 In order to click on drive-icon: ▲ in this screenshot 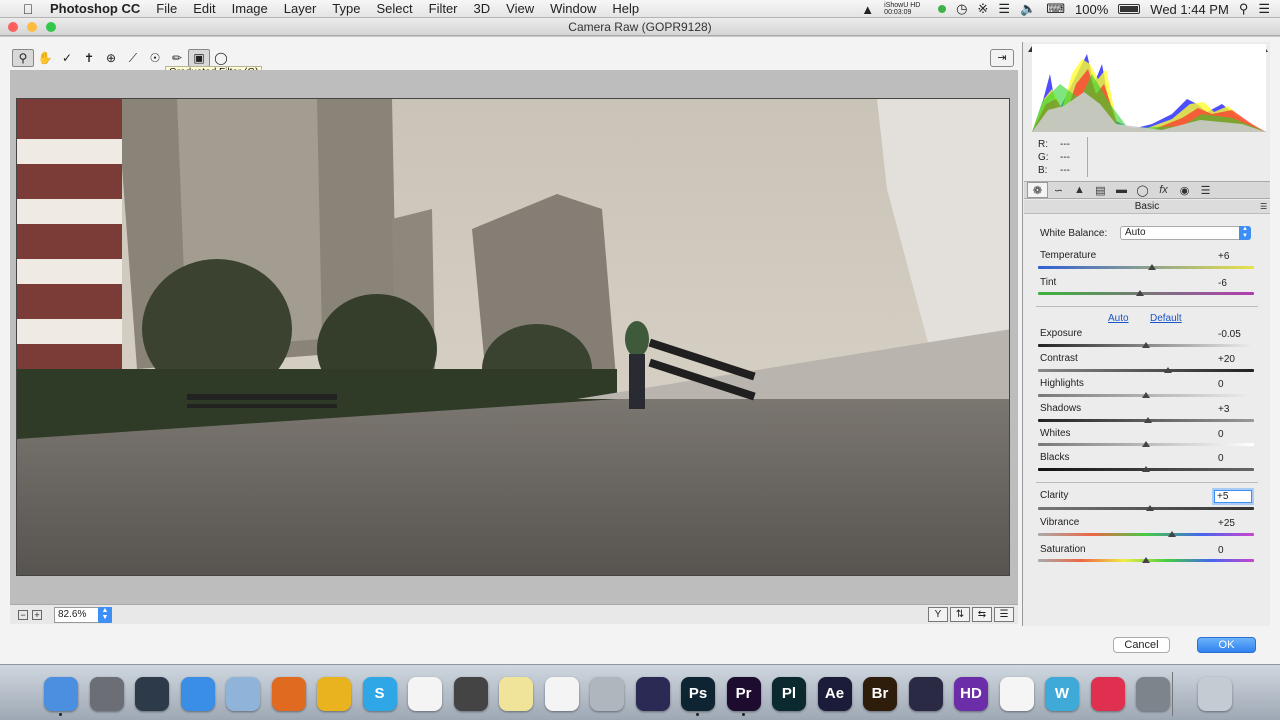, I will do `click(867, 9)`.